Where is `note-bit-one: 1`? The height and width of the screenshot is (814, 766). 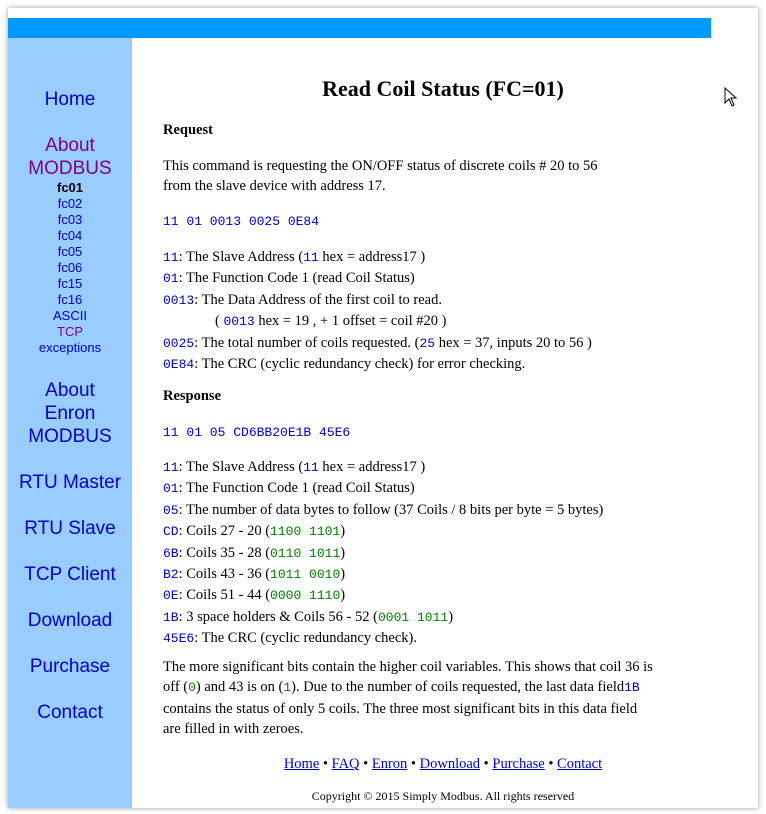 note-bit-one: 1 is located at coordinates (287, 688).